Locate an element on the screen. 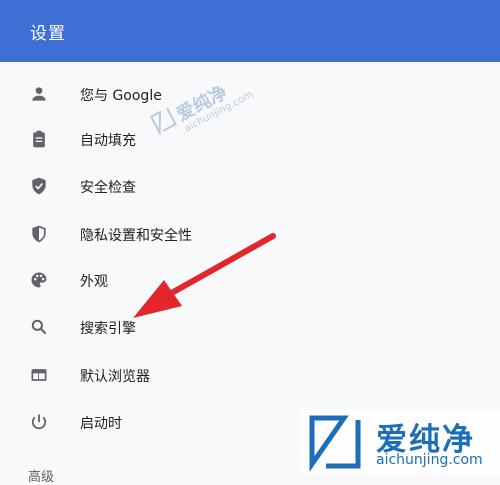  menu-item-label: 隐私设置和安全性 is located at coordinates (136, 236).